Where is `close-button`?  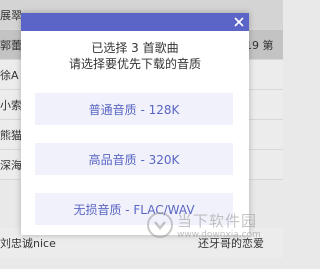 close-button is located at coordinates (239, 21).